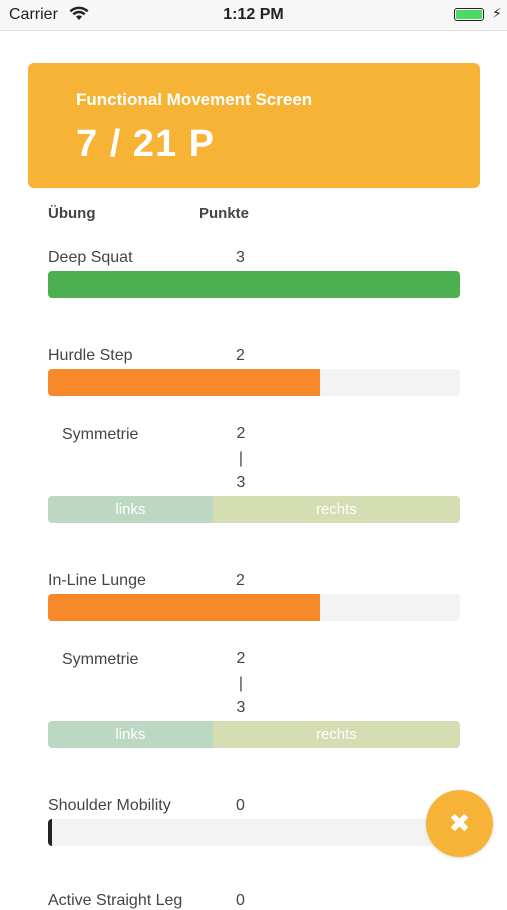 The width and height of the screenshot is (507, 910). I want to click on status-bar: Carrier 1:12 PM ⚡, so click(253, 15).